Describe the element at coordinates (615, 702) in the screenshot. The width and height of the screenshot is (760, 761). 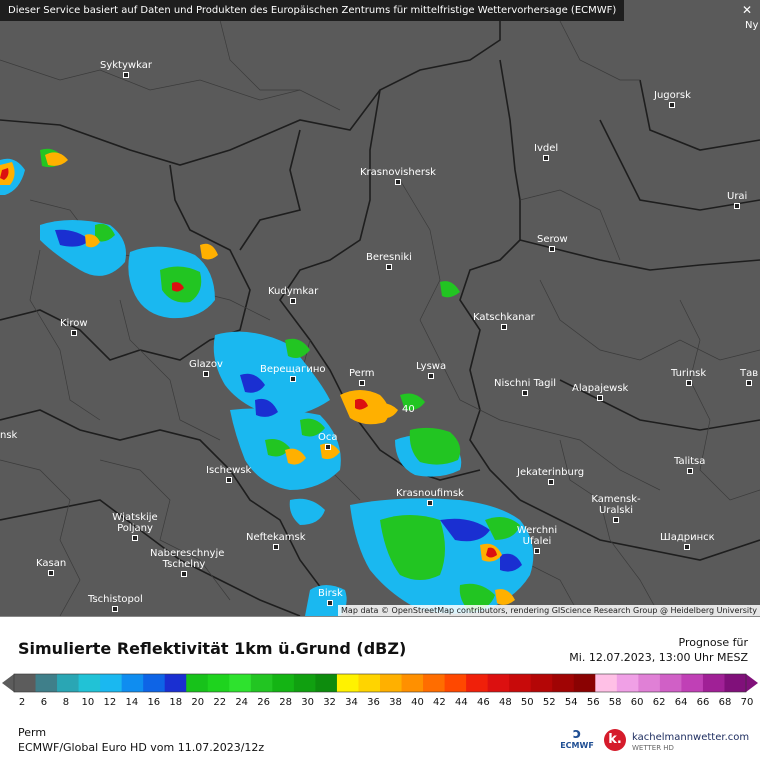
I see `scale-tick-label: 58` at that location.